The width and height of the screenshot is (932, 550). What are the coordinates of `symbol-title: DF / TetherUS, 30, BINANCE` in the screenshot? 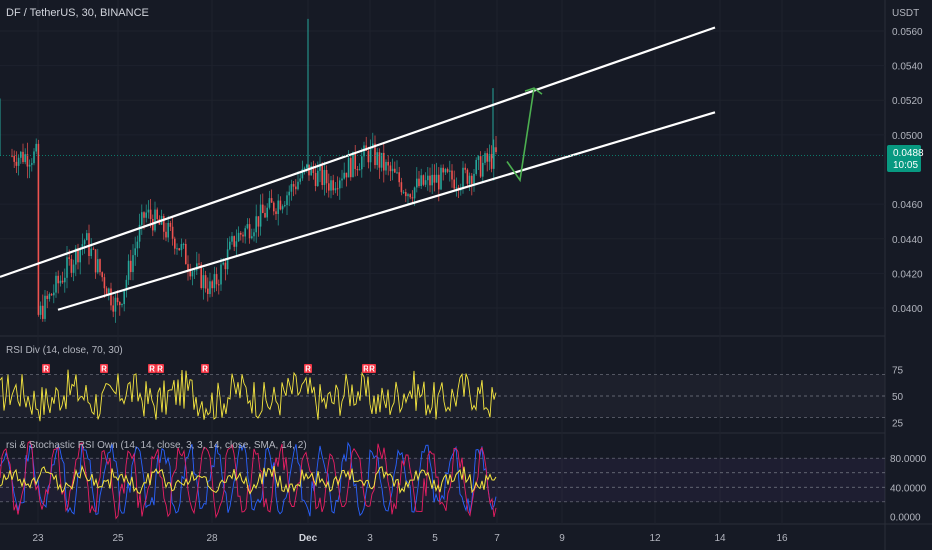 It's located at (77, 13).